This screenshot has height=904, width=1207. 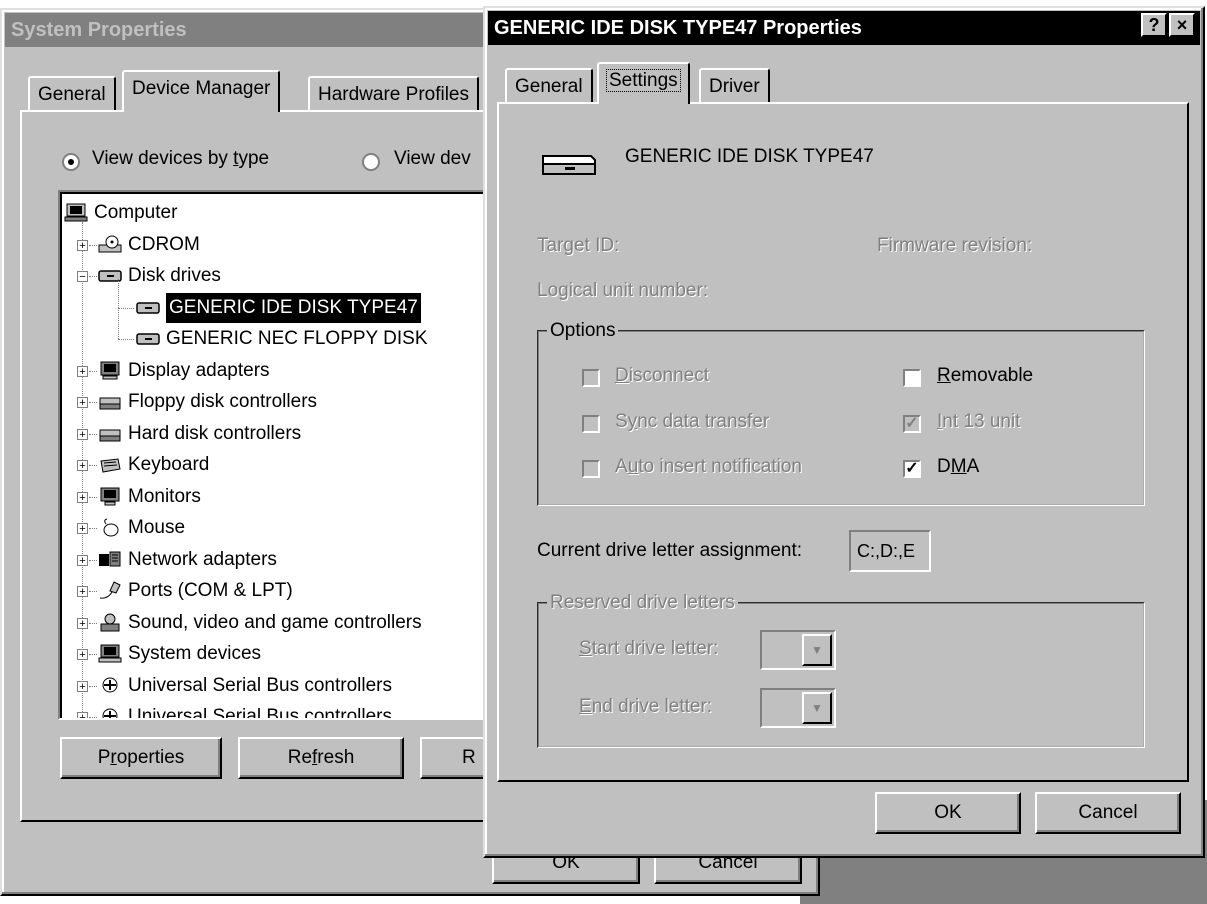 I want to click on tree-item-label: Network adapters, so click(x=202, y=559).